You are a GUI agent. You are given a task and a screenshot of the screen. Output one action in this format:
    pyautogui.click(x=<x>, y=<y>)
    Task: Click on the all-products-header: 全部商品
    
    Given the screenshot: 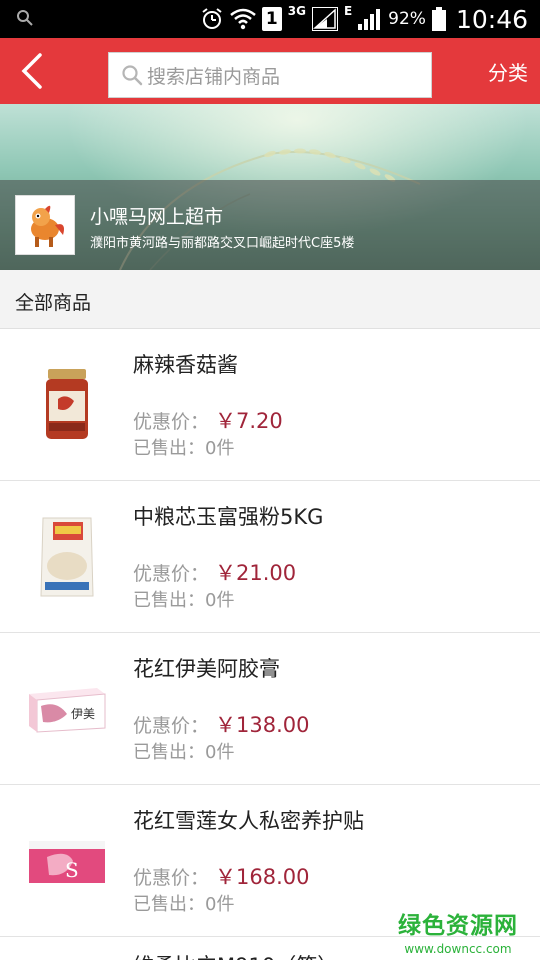 What is the action you would take?
    pyautogui.click(x=270, y=299)
    